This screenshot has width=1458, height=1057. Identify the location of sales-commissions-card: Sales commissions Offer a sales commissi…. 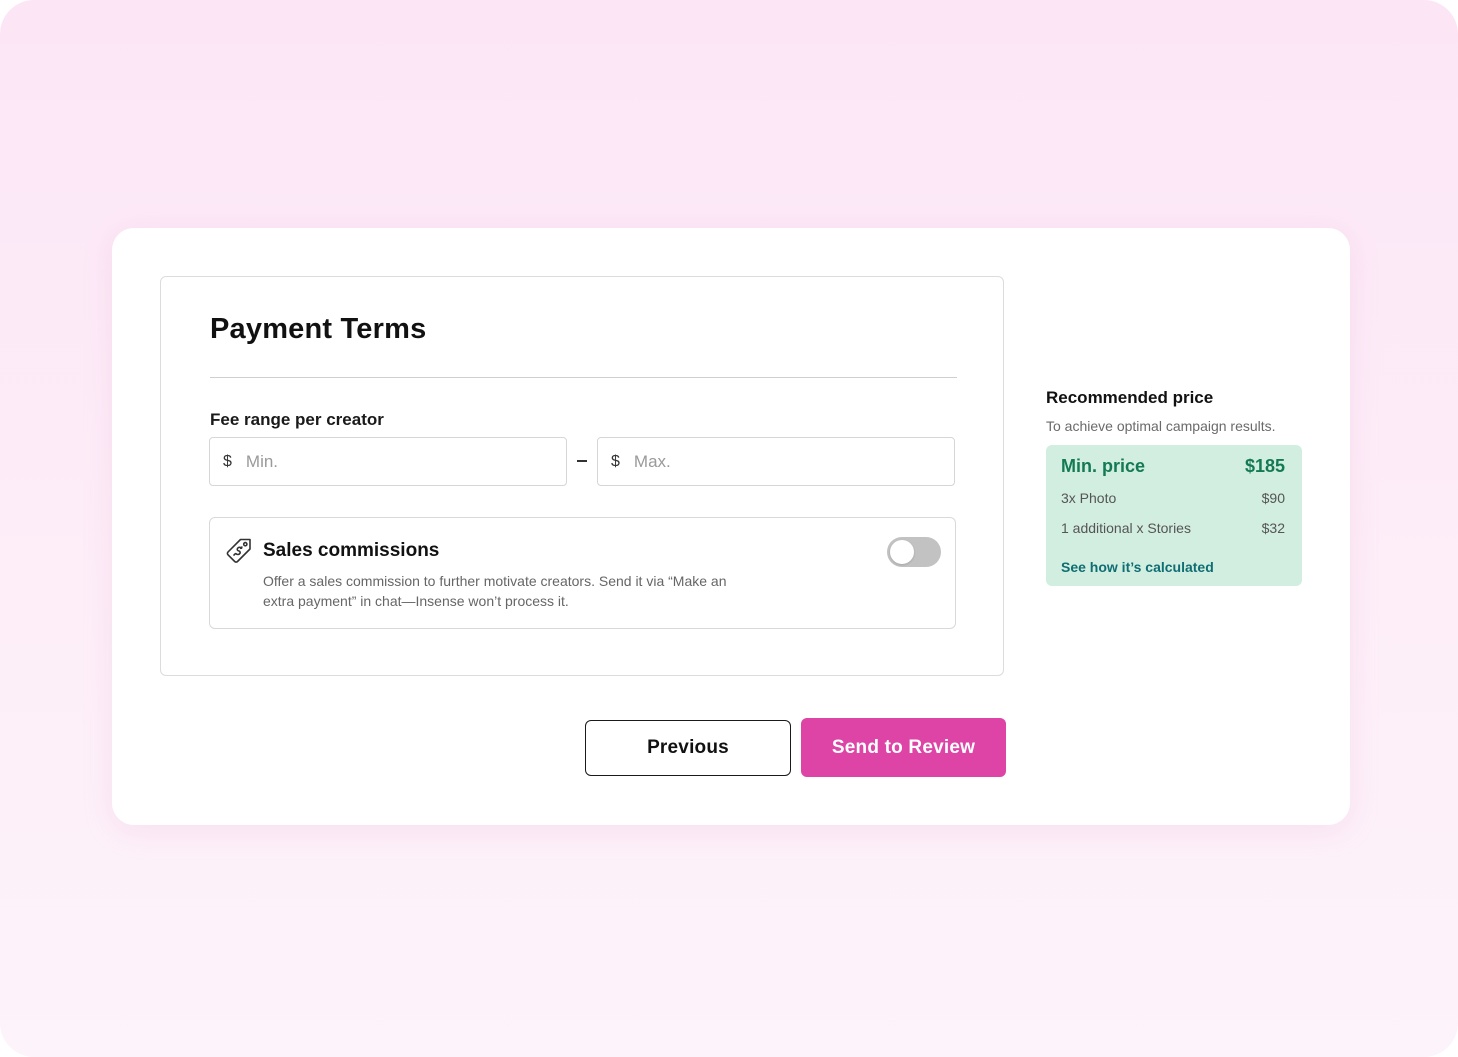
(582, 573).